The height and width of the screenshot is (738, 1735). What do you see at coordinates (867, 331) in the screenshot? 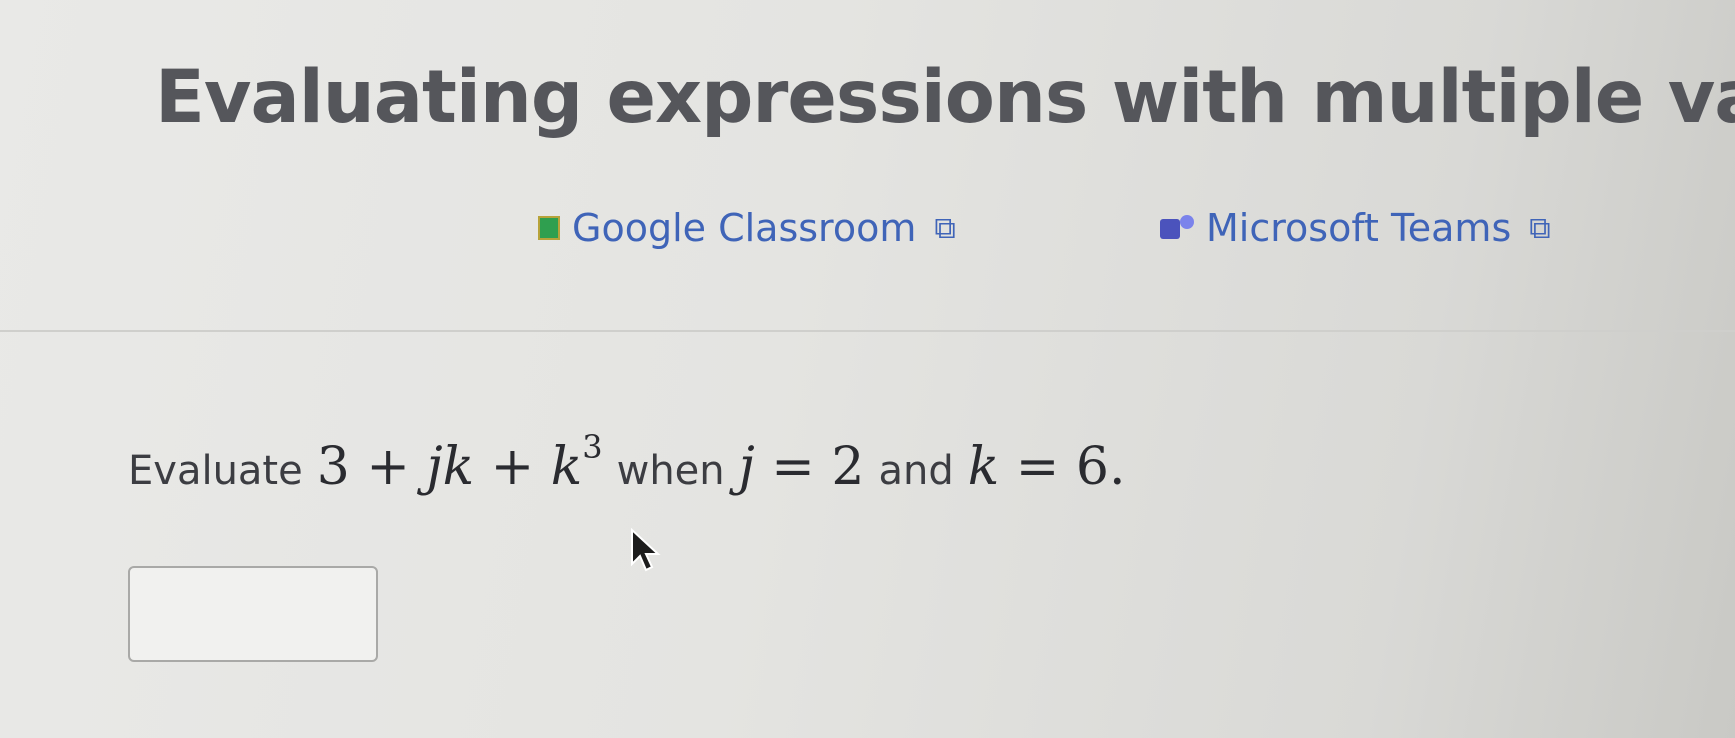
I see `divider` at bounding box center [867, 331].